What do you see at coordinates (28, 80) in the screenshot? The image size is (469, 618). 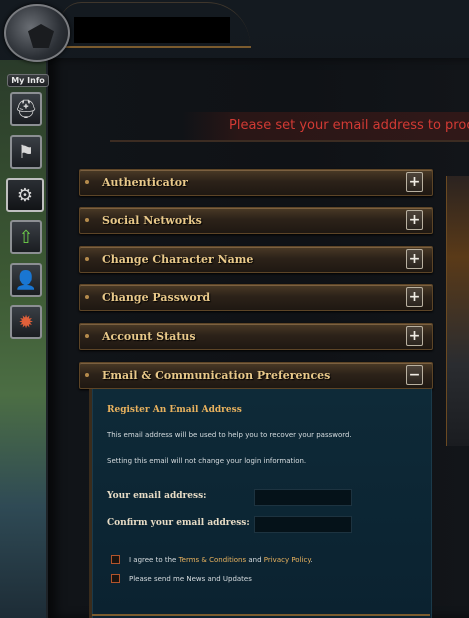 I see `my-info-label: My Info` at bounding box center [28, 80].